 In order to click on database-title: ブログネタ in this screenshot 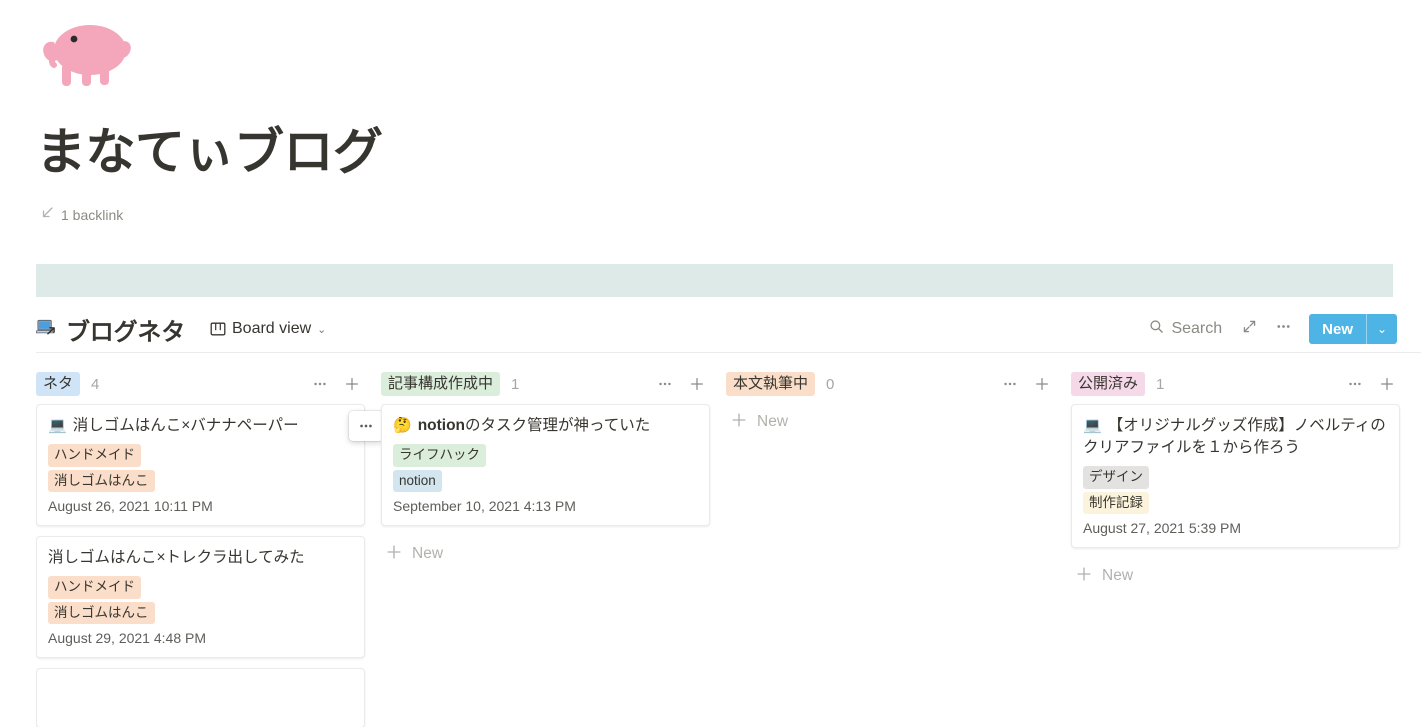, I will do `click(125, 332)`.